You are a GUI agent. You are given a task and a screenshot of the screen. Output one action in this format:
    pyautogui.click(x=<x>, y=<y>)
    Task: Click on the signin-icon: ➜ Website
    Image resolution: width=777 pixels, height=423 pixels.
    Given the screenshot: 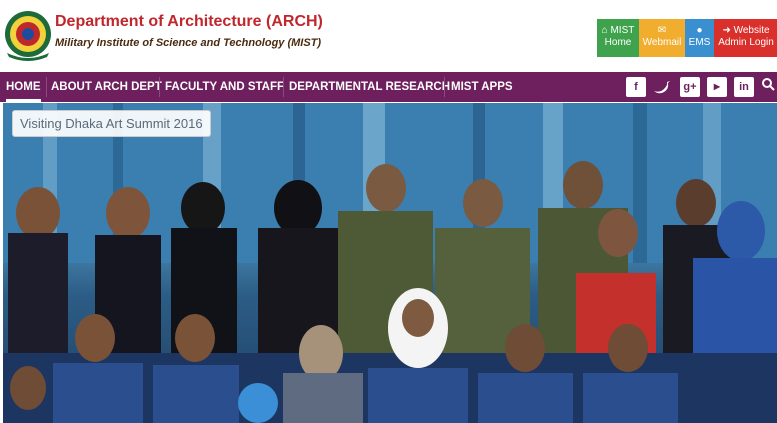 What is the action you would take?
    pyautogui.click(x=746, y=30)
    